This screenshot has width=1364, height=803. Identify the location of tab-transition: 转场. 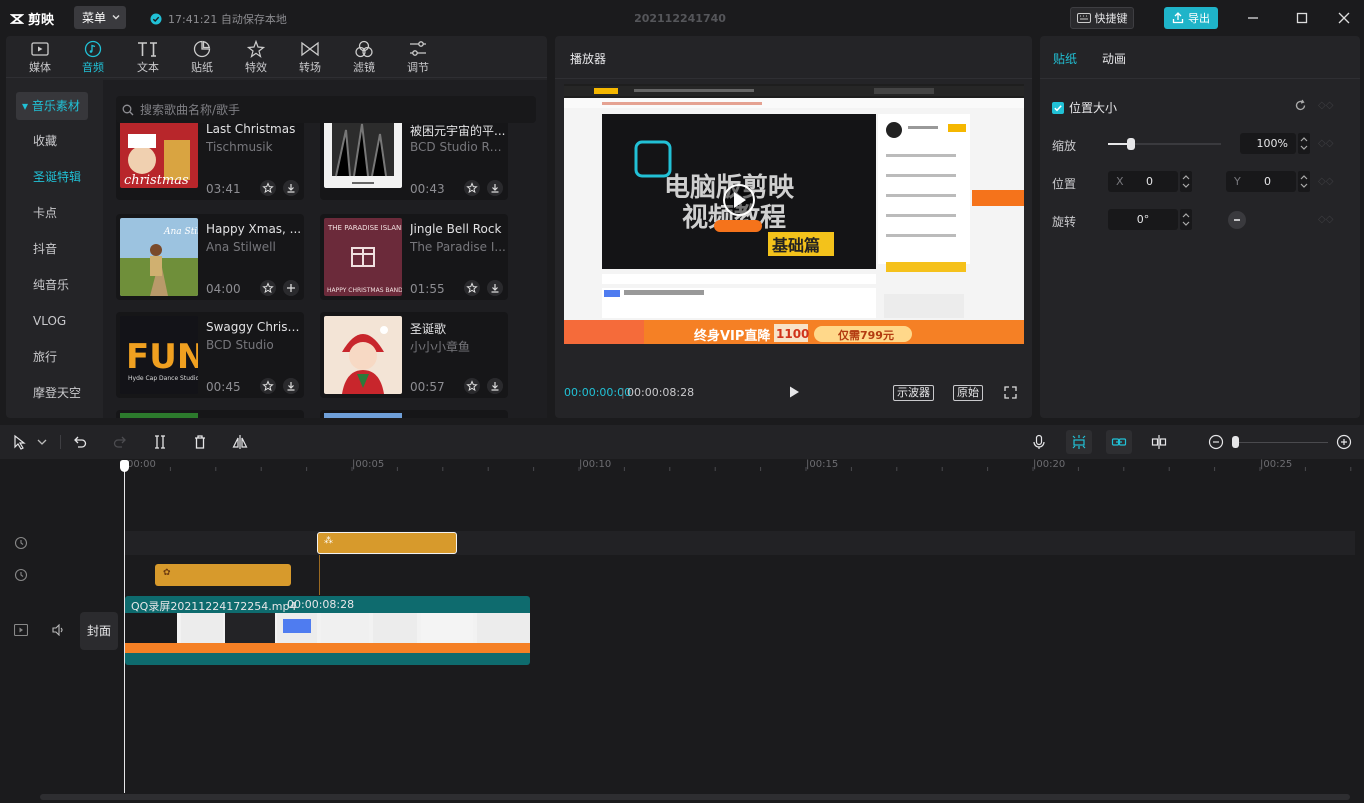
(310, 58).